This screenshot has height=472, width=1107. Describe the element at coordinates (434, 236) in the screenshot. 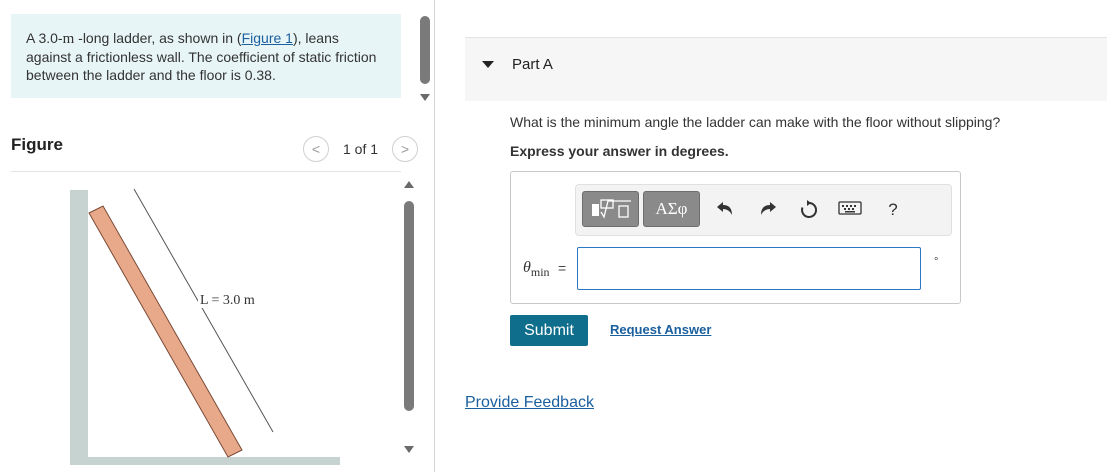

I see `pane-divider` at that location.